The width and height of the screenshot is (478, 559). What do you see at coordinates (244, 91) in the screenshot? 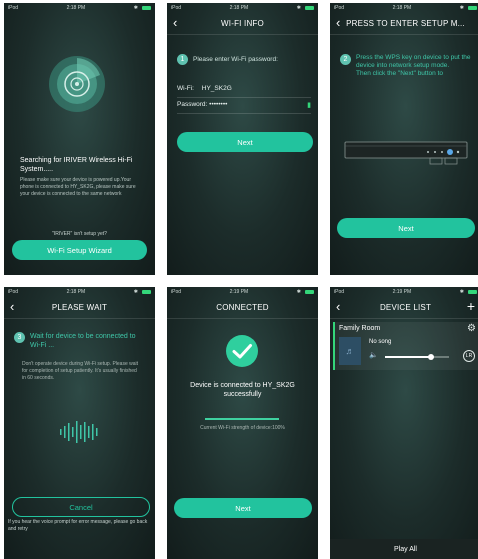
I see `wifi-row: Wi-Fi: HY_SK2G` at bounding box center [244, 91].